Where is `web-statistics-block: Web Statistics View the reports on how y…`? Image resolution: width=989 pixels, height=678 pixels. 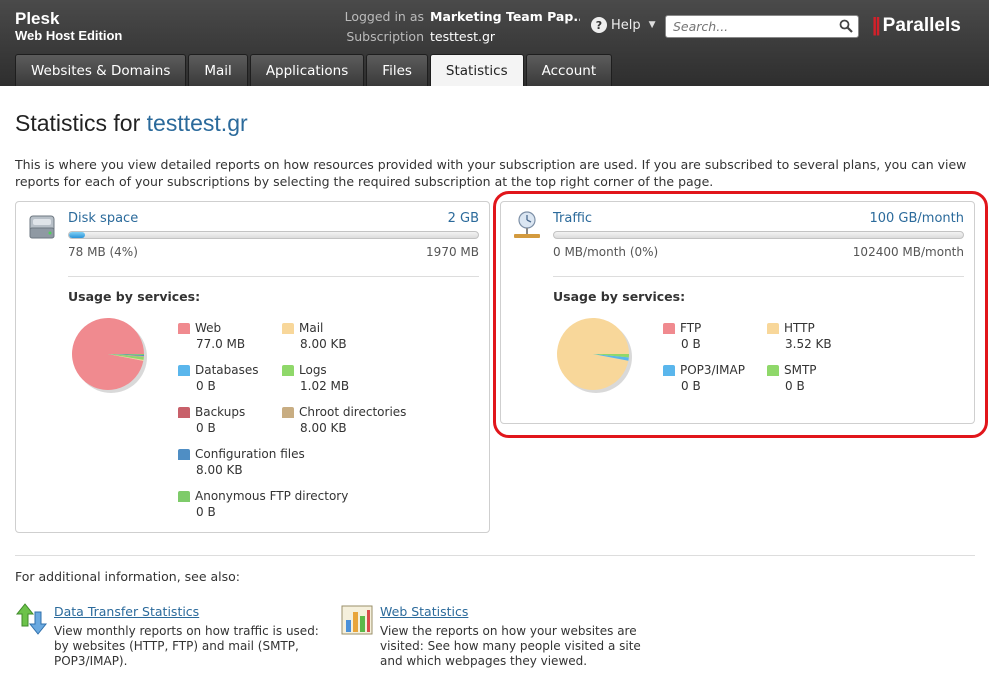
web-statistics-block: Web Statistics View the reports on how y… is located at coordinates (517, 636).